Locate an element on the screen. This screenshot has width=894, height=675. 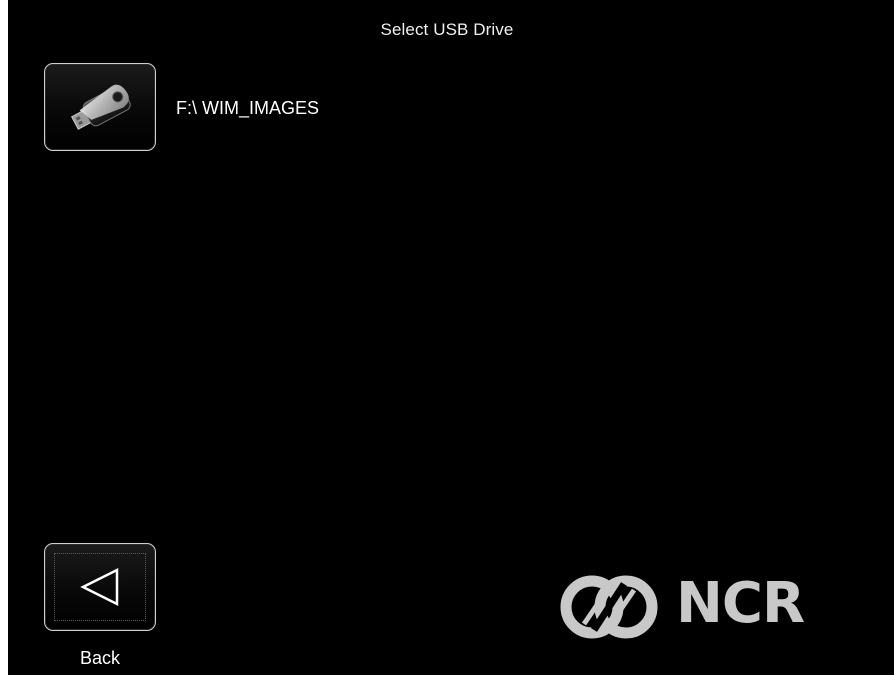
back-label: Back is located at coordinates (100, 658).